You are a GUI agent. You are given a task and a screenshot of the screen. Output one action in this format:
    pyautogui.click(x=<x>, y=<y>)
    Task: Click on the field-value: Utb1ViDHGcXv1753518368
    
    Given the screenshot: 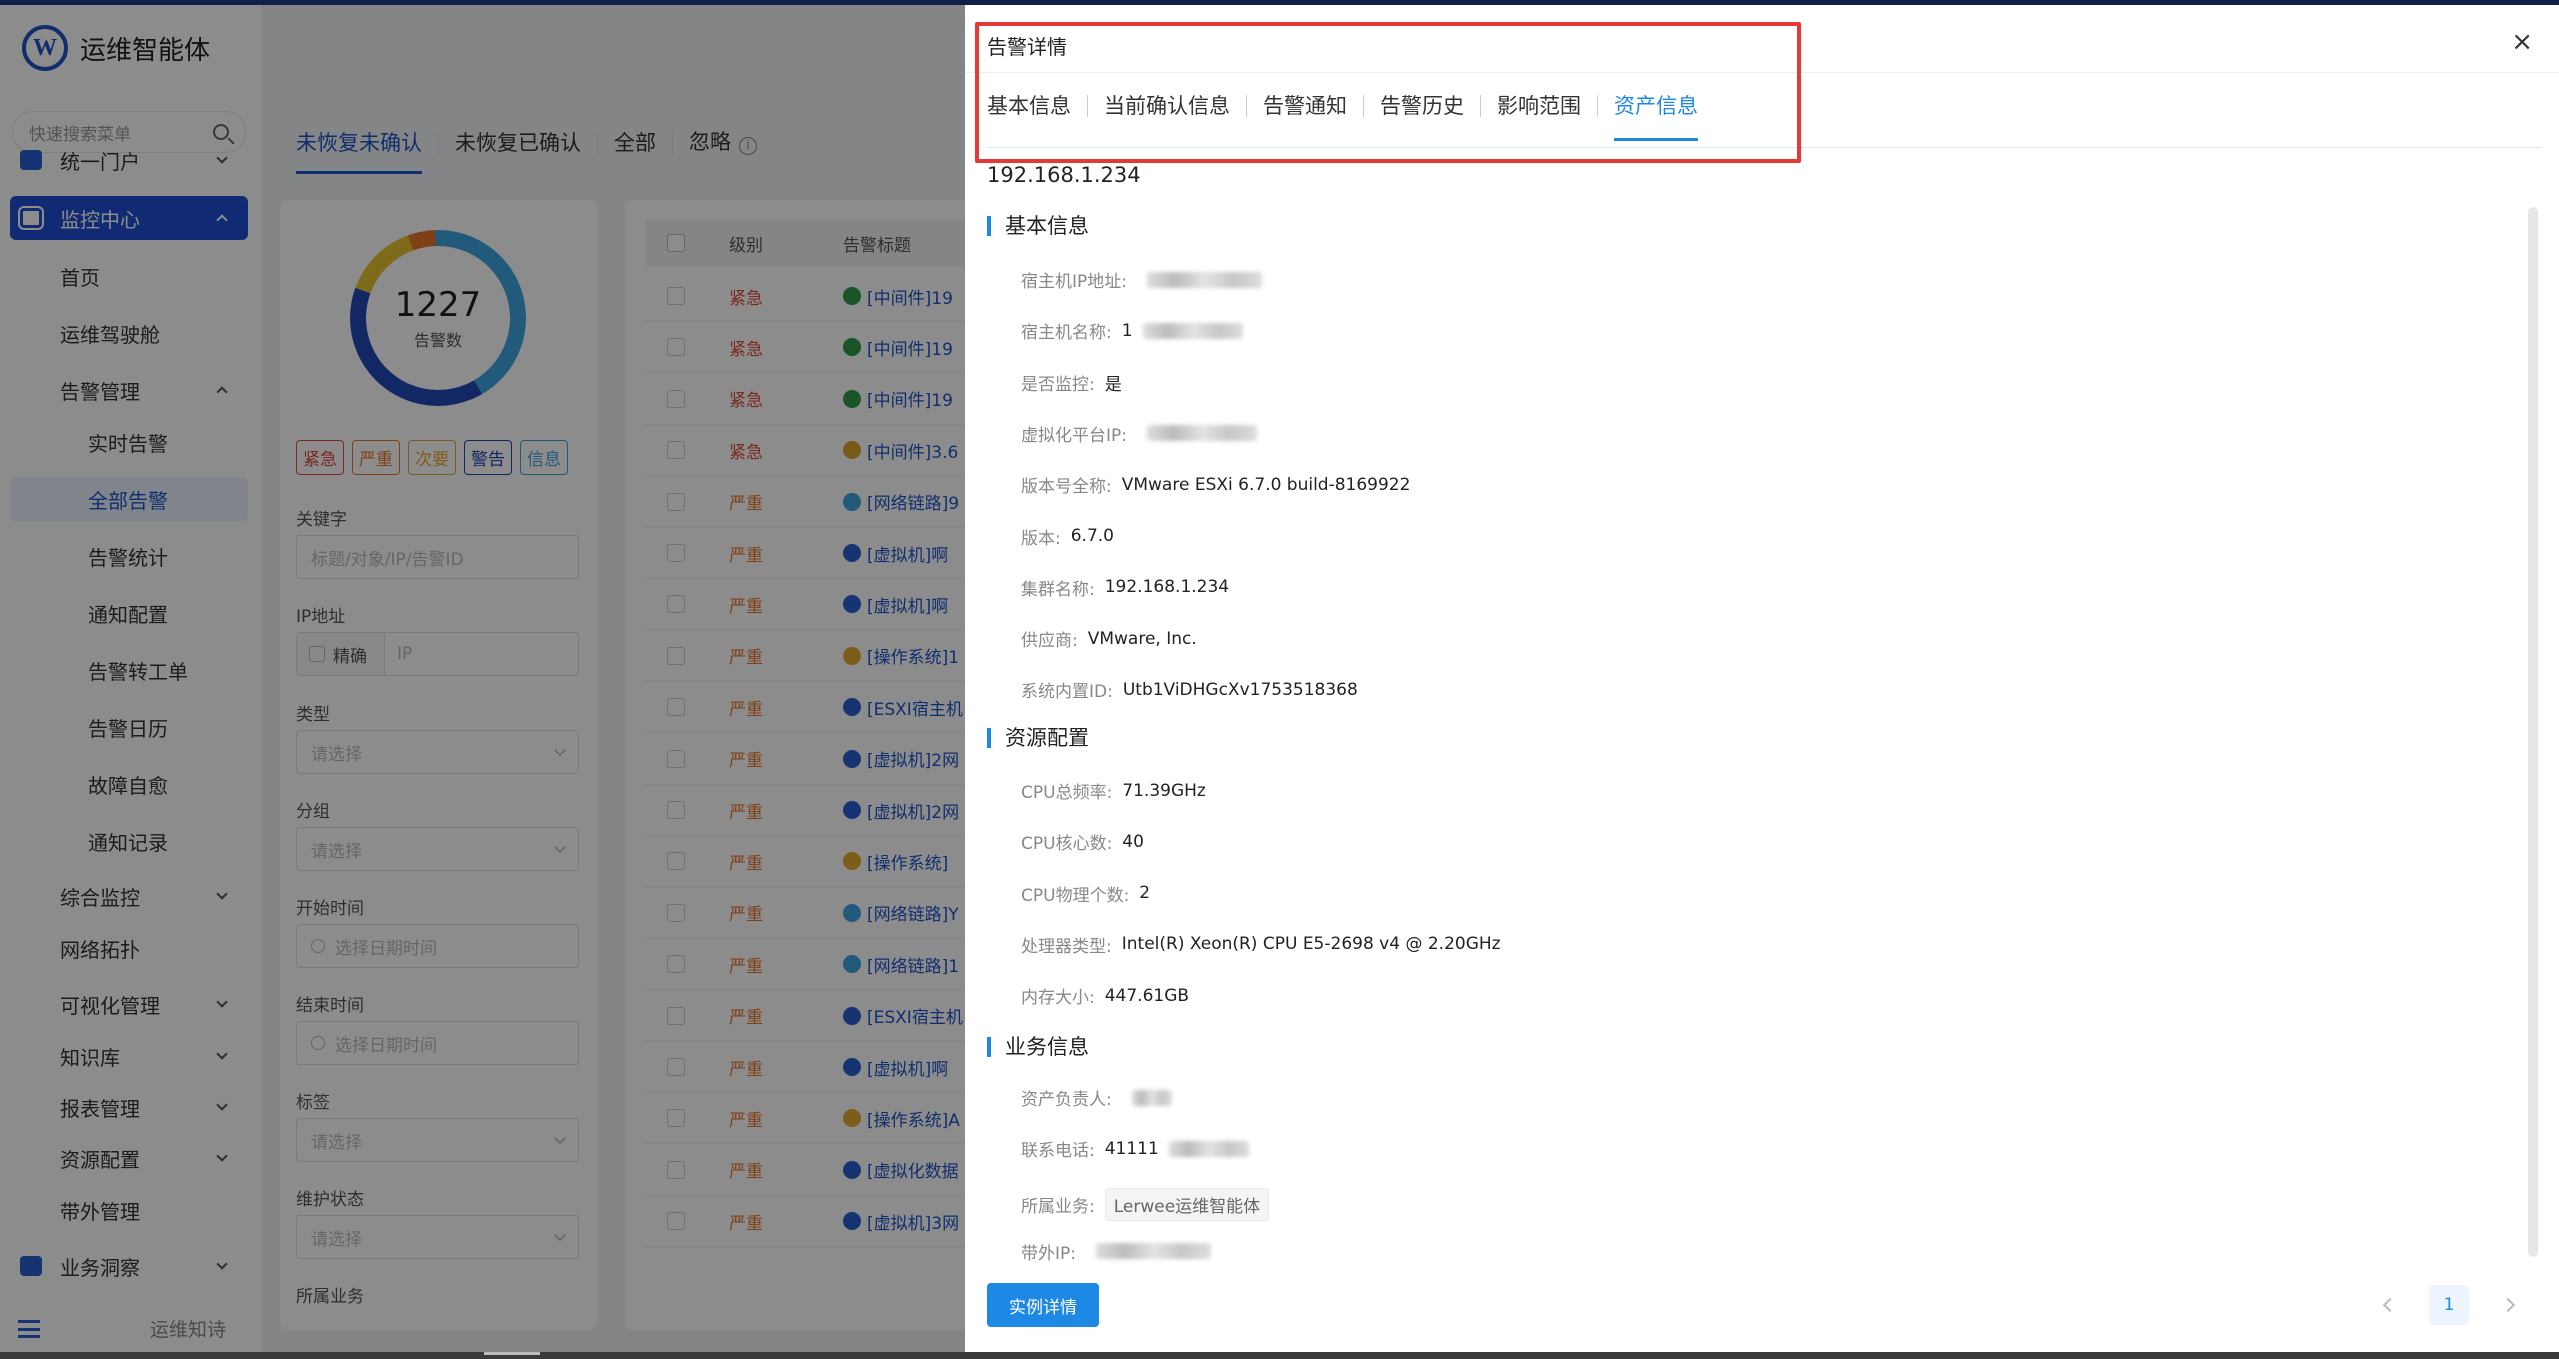 What is the action you would take?
    pyautogui.click(x=1240, y=689)
    